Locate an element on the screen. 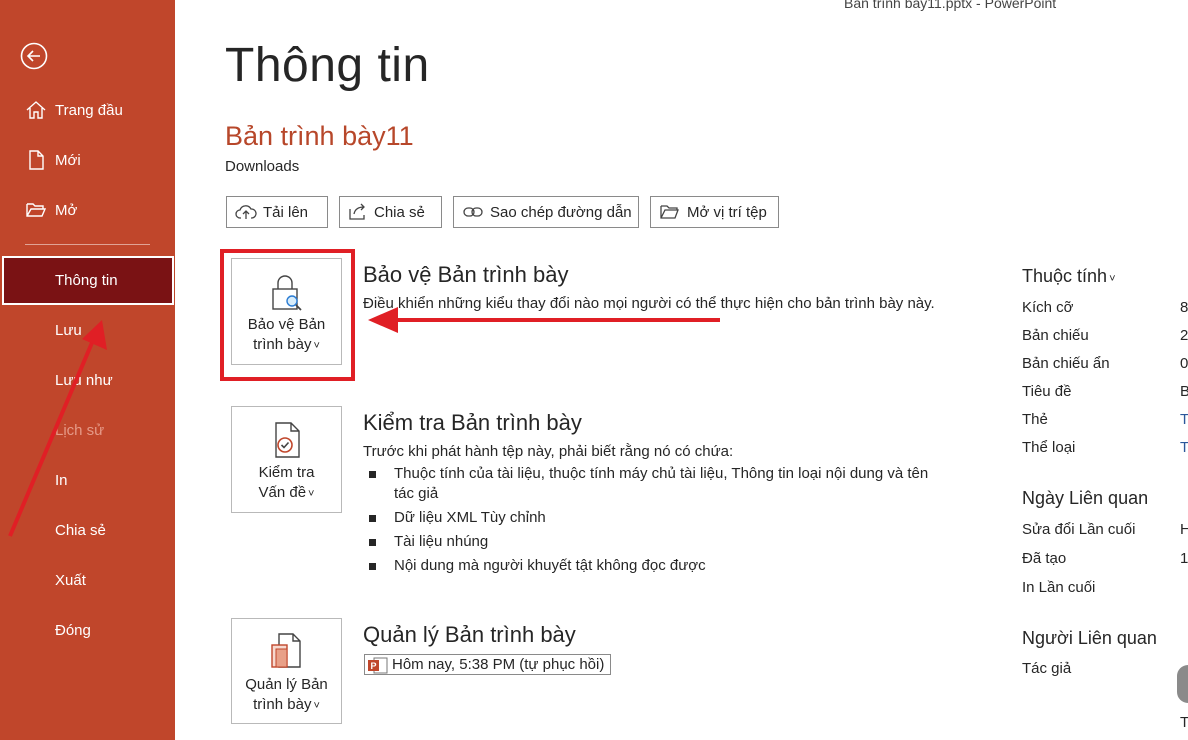 The image size is (1188, 740). autosave-version-label: Hôm nay, 5:38 PM (tự phục hồi) is located at coordinates (498, 664).